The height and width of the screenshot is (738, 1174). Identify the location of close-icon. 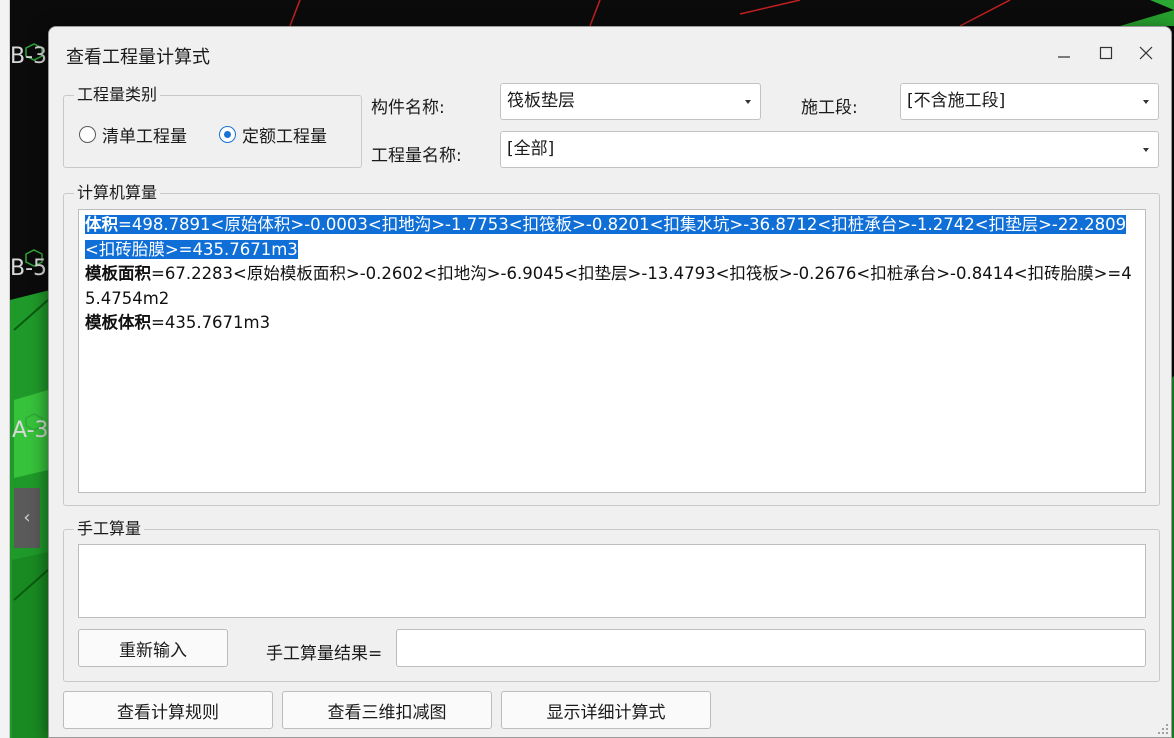
(1146, 53).